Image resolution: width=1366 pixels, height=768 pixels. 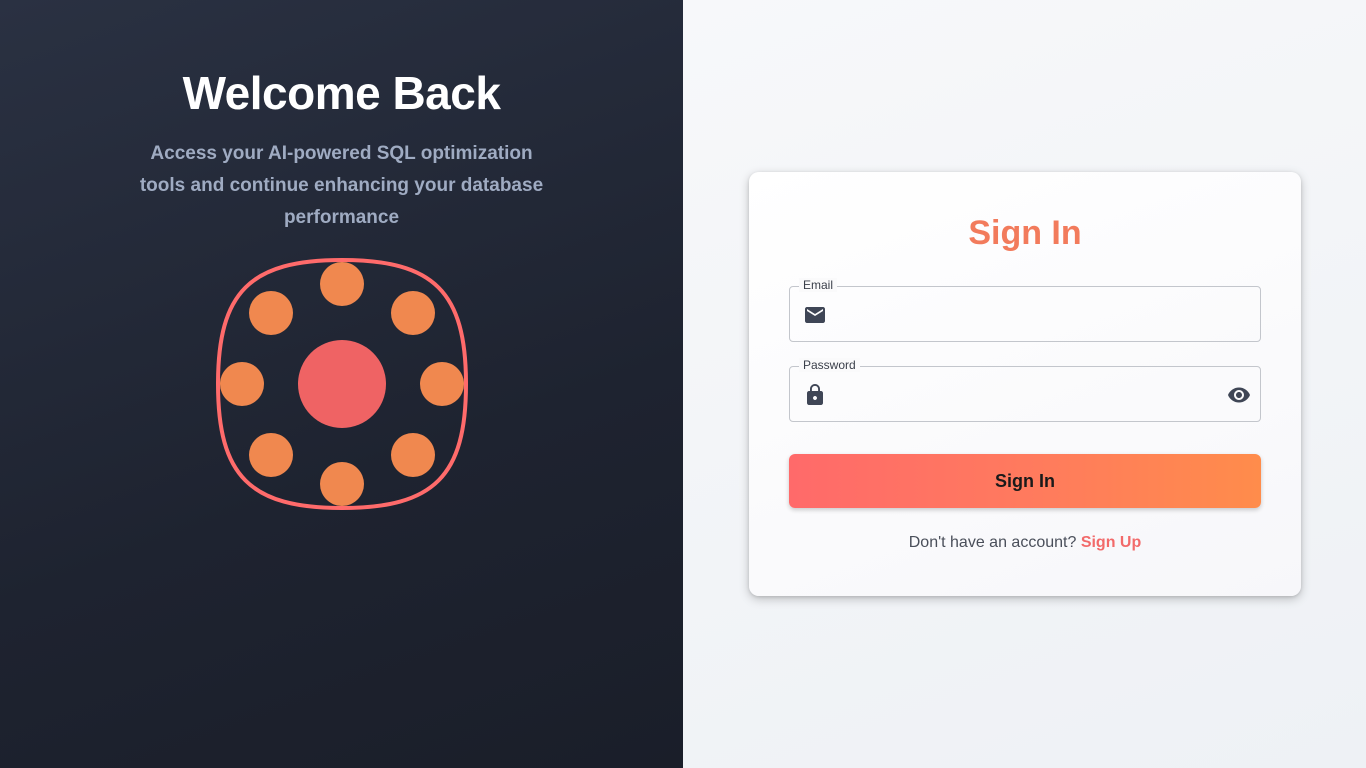 What do you see at coordinates (818, 285) in the screenshot?
I see `email-label: Email` at bounding box center [818, 285].